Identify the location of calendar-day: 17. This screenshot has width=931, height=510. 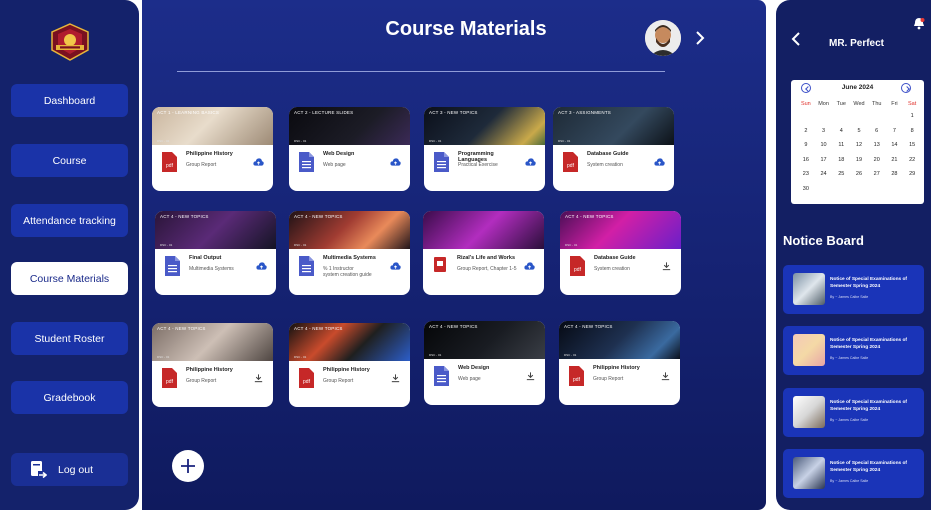
(824, 160).